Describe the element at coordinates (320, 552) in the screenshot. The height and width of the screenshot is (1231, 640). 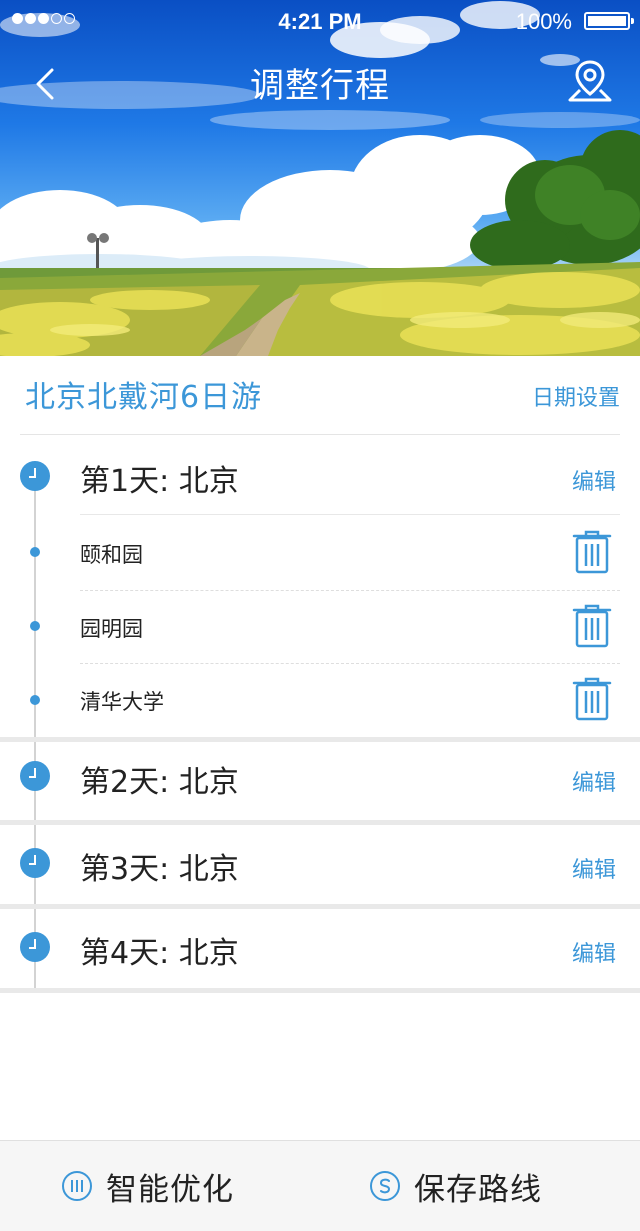
I see `place-row: 颐和园` at that location.